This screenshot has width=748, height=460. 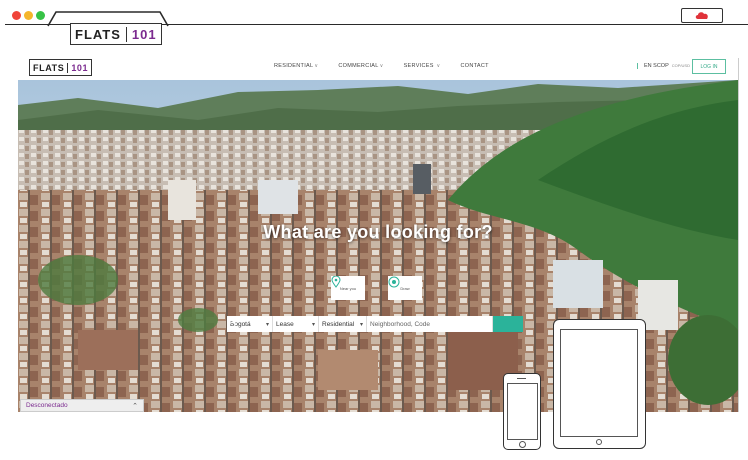 I want to click on nav-item-commercial: COMMERCIAL∨, so click(x=360, y=66).